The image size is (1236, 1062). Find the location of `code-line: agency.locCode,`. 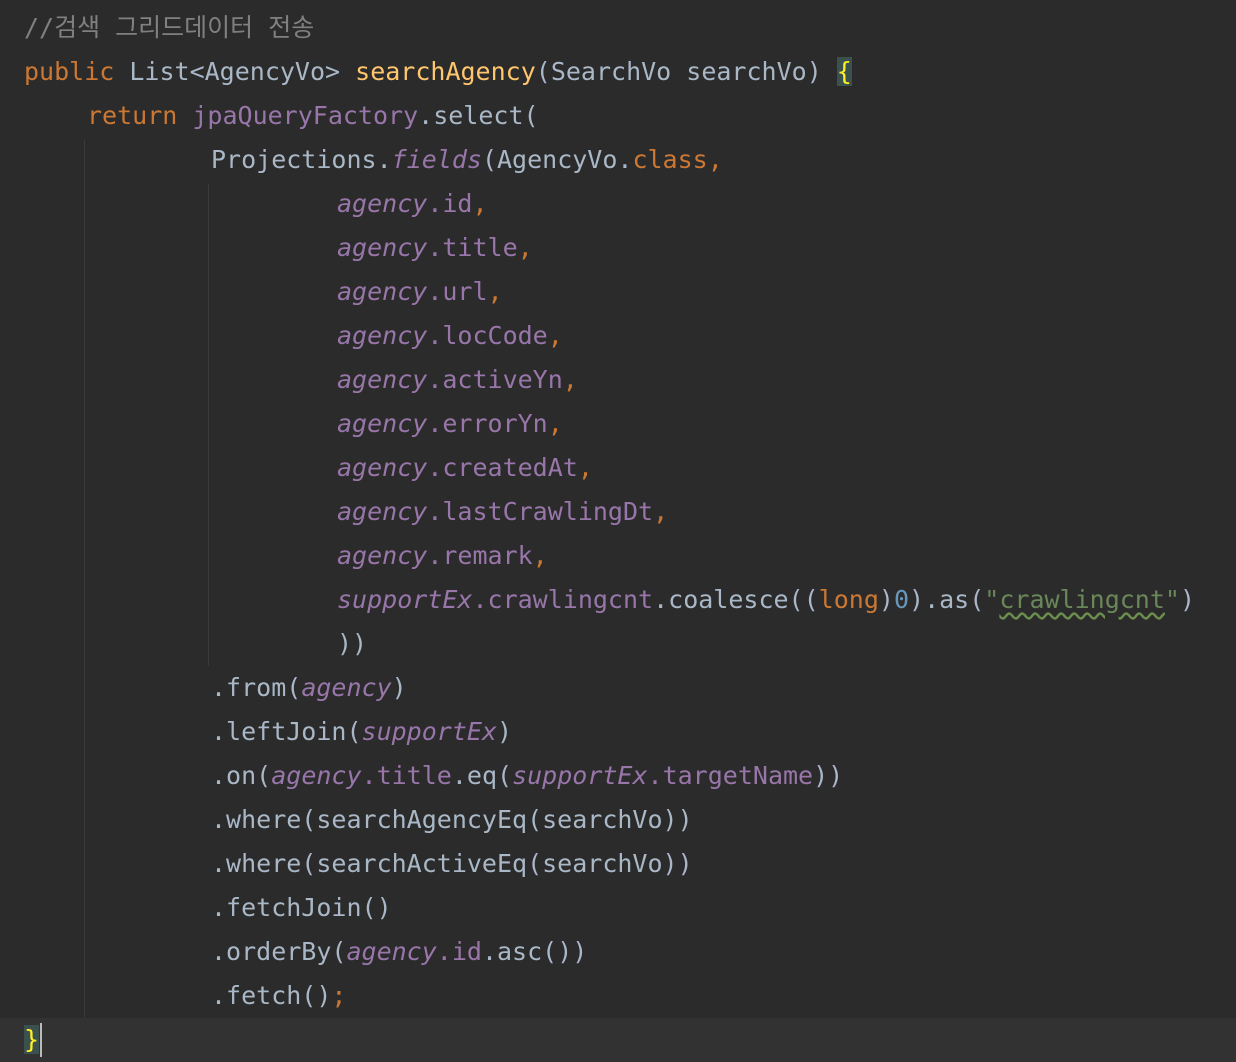

code-line: agency.locCode, is located at coordinates (618, 336).